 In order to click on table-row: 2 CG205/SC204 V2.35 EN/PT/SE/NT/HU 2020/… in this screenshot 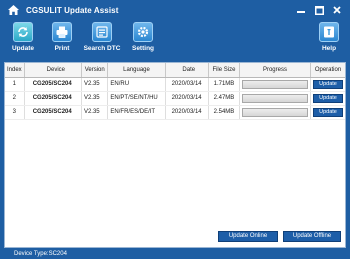, I will do `click(175, 98)`.